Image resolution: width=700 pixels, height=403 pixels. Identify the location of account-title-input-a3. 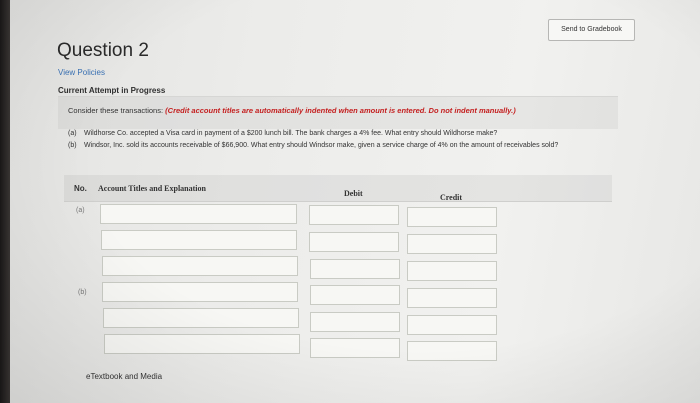
(200, 266).